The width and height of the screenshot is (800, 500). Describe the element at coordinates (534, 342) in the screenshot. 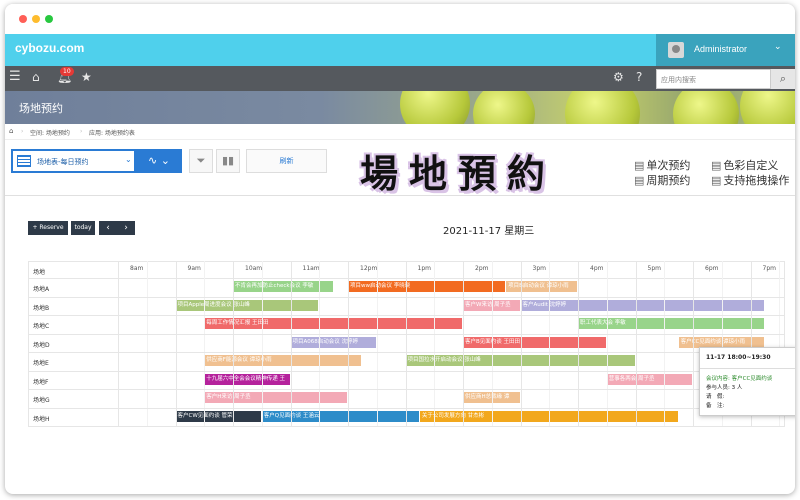

I see `event-block: 客户B见面约谈 王田田` at that location.